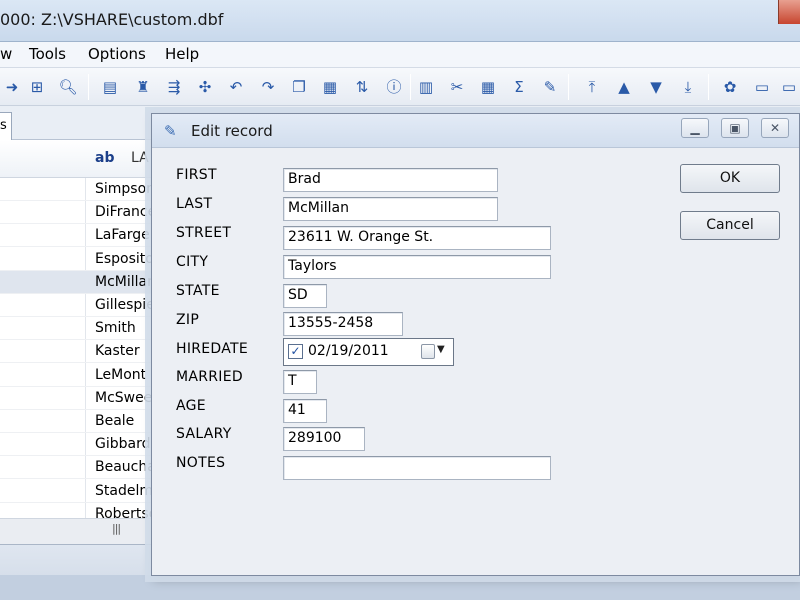 Image resolution: width=800 pixels, height=600 pixels. Describe the element at coordinates (457, 87) in the screenshot. I see `tb-icon-15-icon: ✂` at that location.